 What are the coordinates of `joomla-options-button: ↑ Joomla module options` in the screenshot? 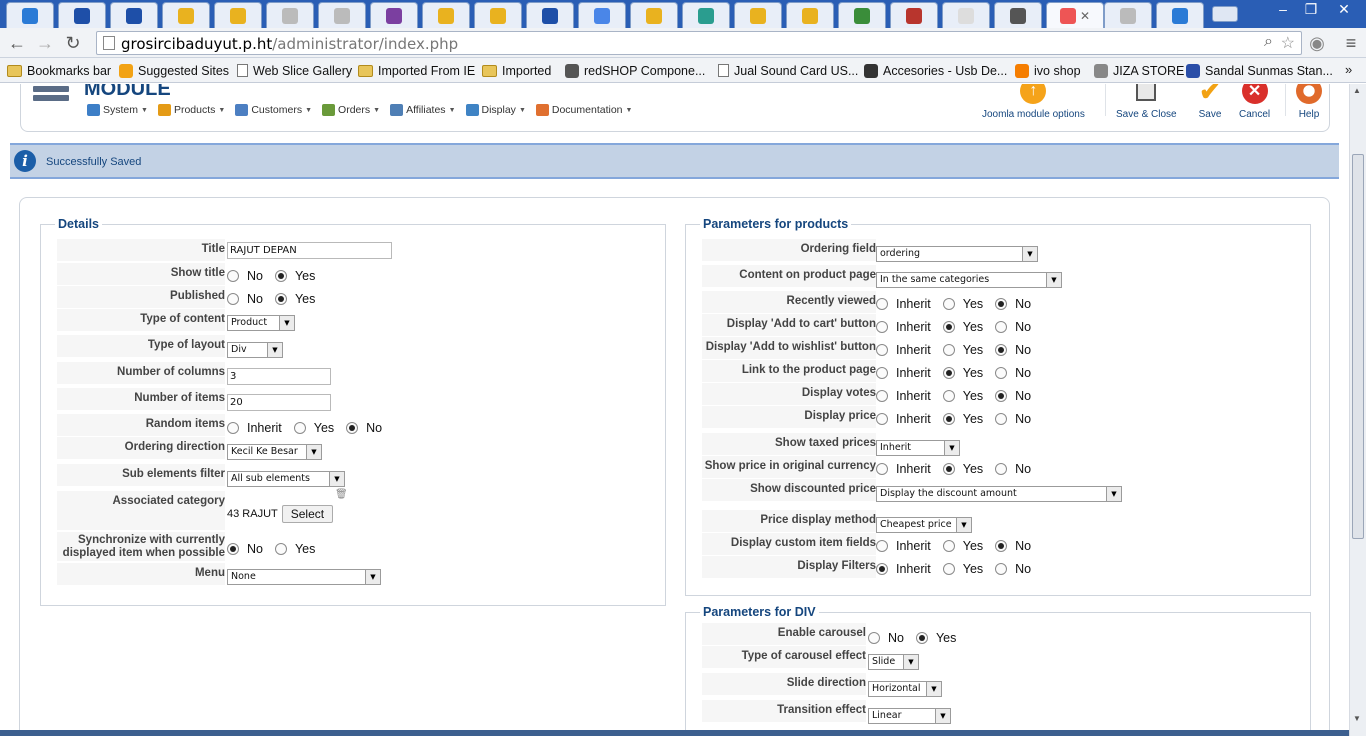 It's located at (1033, 102).